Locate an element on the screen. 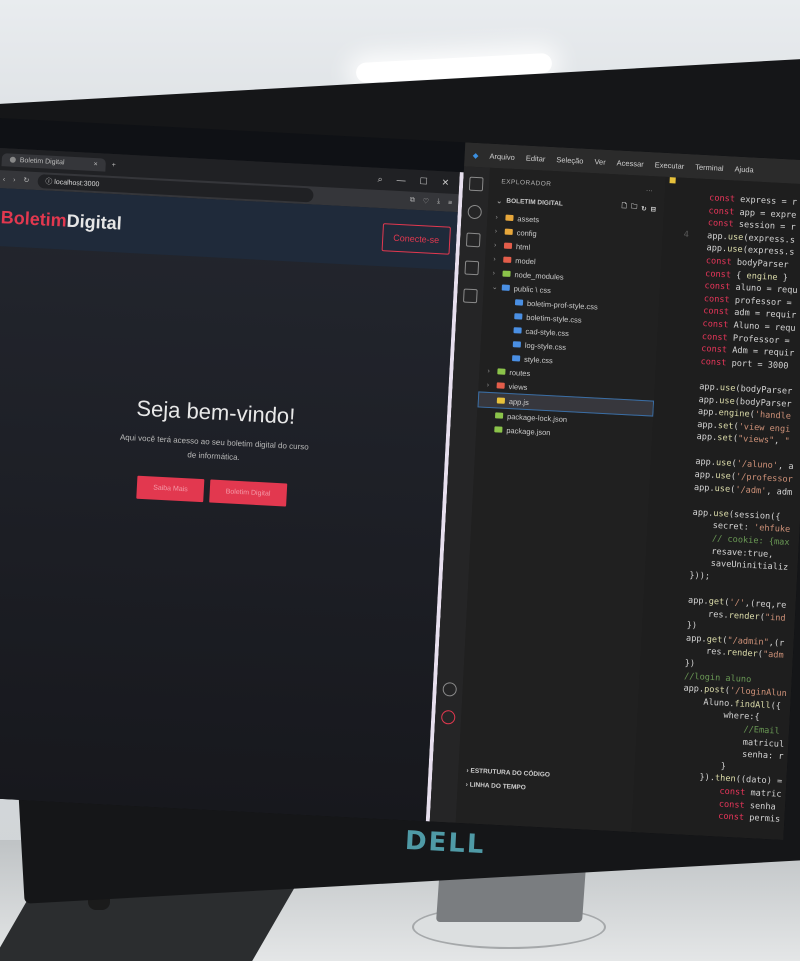 The height and width of the screenshot is (961, 800). collapse-icon: ⊟ is located at coordinates (653, 209).